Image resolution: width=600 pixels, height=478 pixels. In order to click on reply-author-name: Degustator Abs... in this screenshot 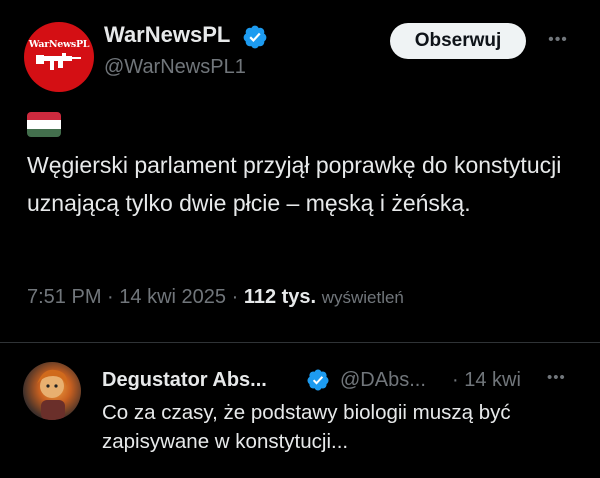, I will do `click(184, 380)`.